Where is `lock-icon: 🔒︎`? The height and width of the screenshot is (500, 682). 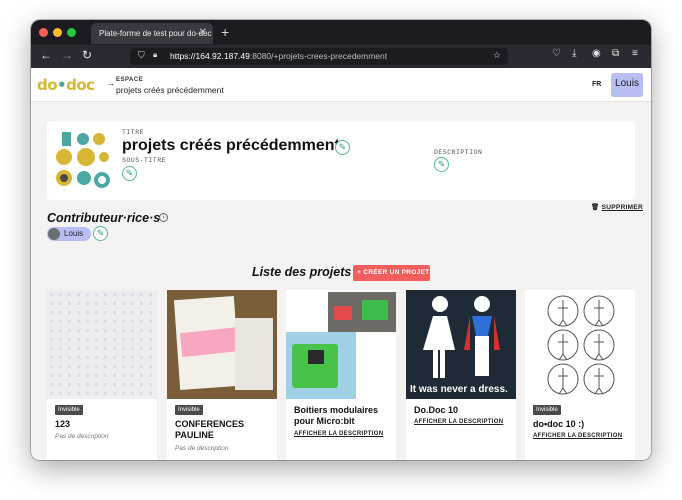 lock-icon: 🔒︎ is located at coordinates (155, 55).